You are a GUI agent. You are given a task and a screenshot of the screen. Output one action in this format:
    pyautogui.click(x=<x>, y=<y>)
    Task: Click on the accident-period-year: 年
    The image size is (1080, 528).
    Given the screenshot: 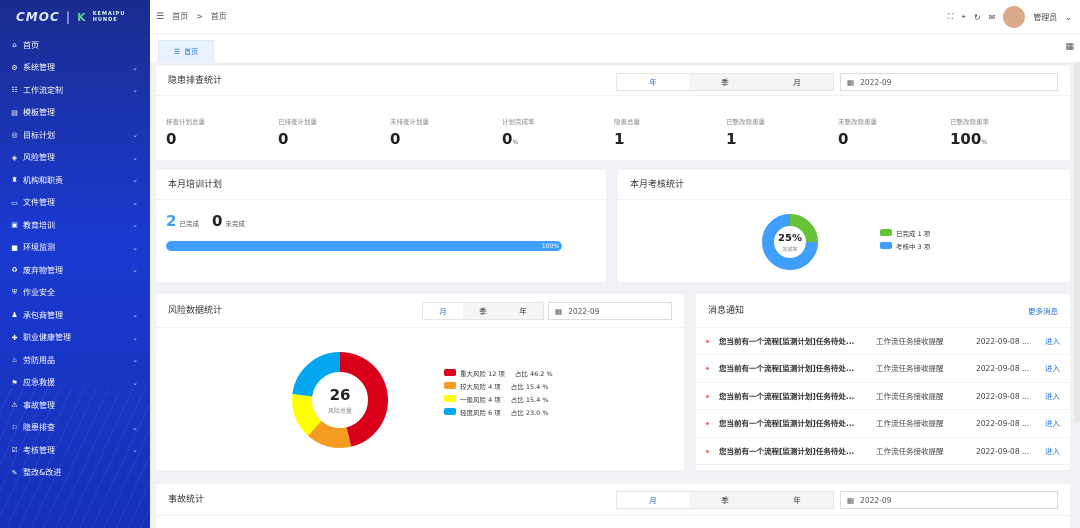 What is the action you would take?
    pyautogui.click(x=797, y=500)
    